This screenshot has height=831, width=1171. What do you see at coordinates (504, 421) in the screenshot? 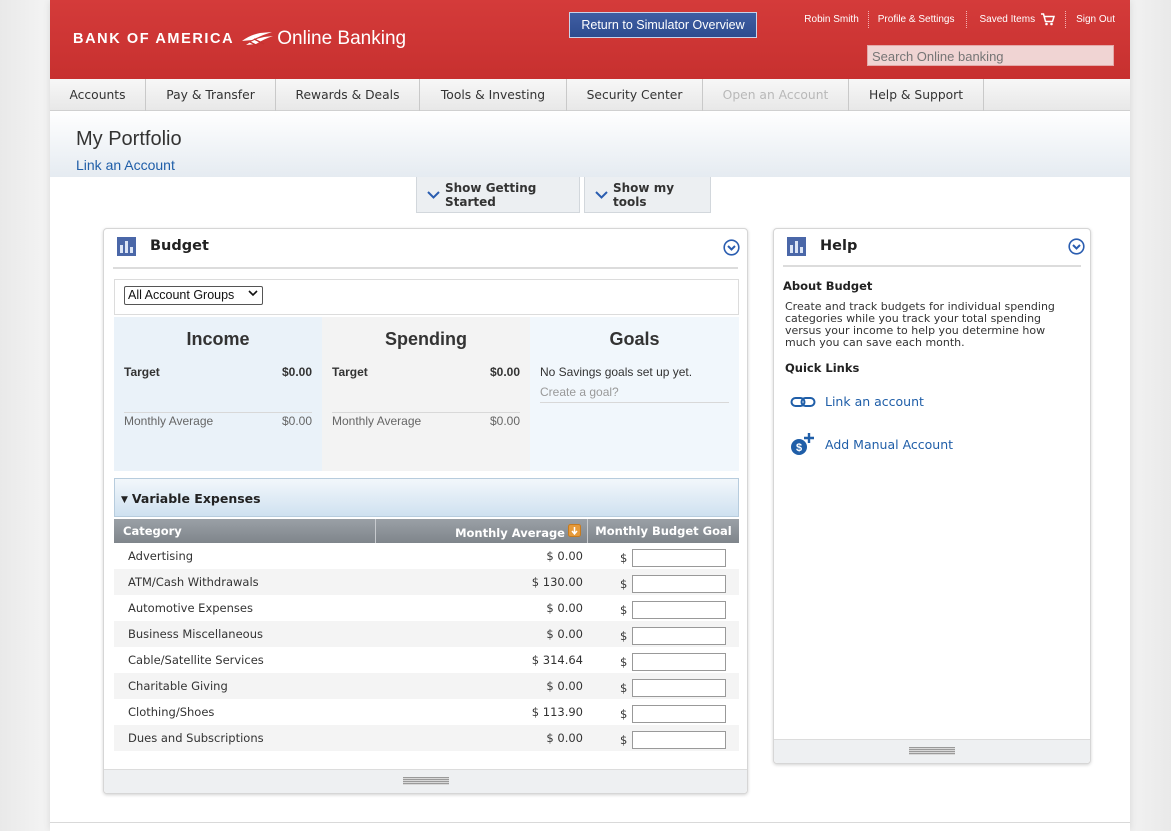
I see `spending-average-value: $0.00` at bounding box center [504, 421].